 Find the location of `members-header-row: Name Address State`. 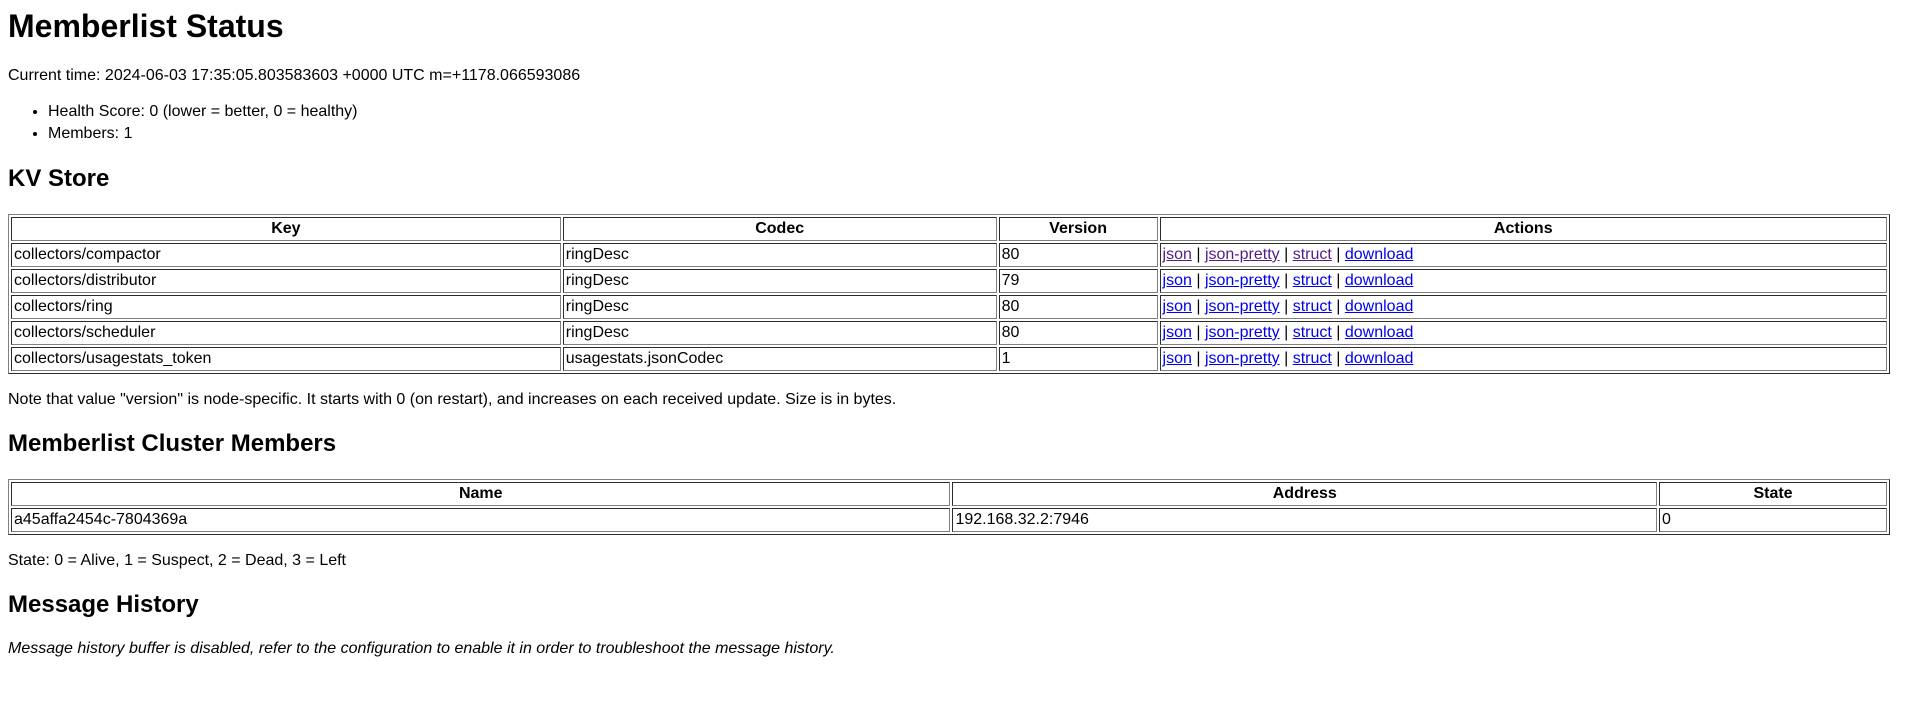

members-header-row: Name Address State is located at coordinates (949, 493).